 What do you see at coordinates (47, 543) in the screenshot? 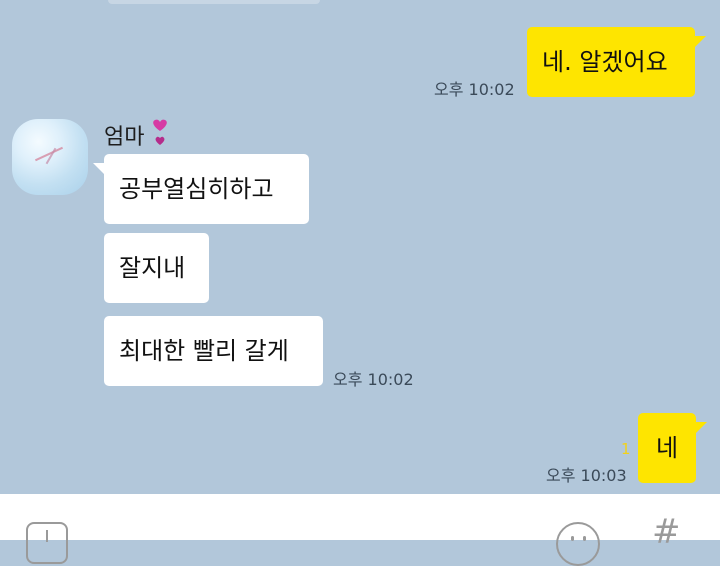
I see `plus-icon` at bounding box center [47, 543].